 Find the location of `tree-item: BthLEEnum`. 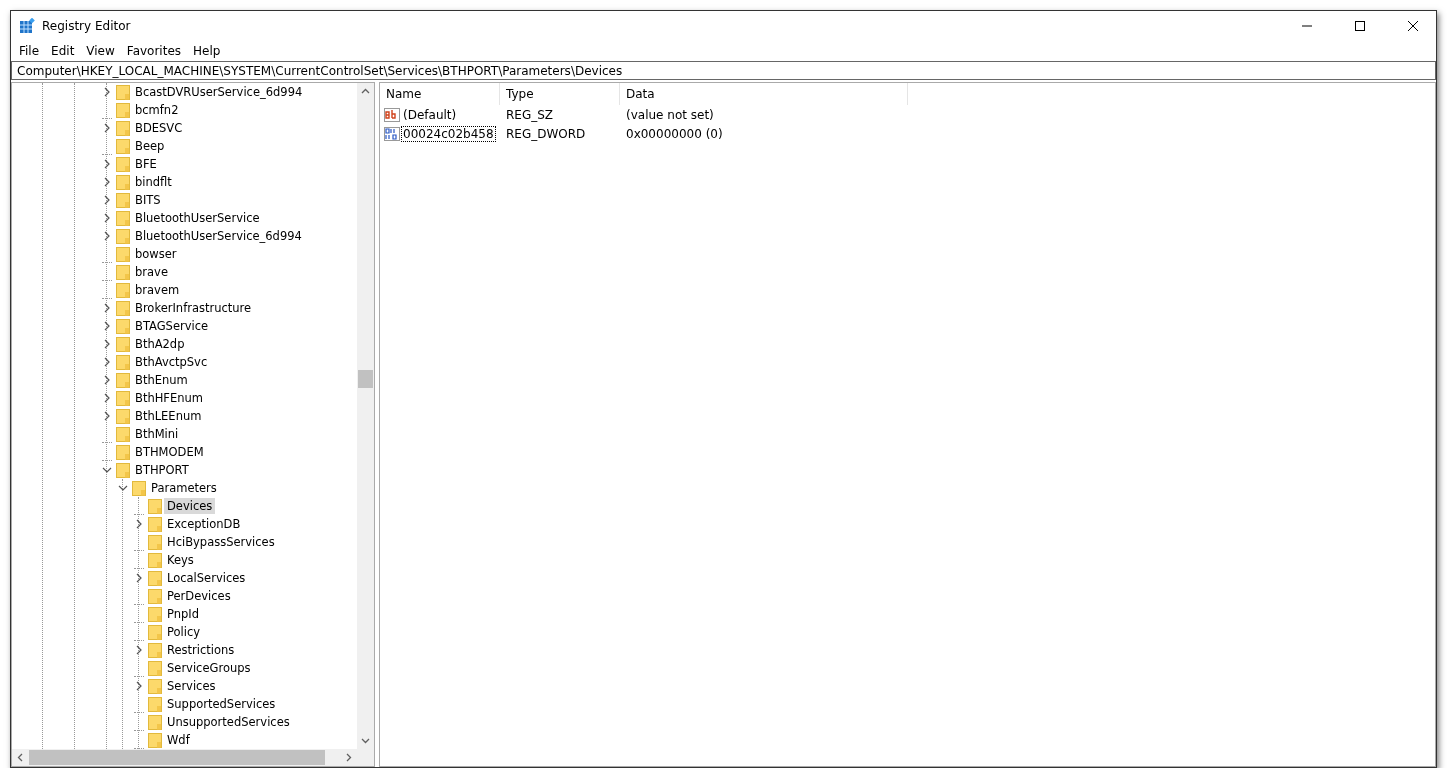

tree-item: BthLEEnum is located at coordinates (168, 416).